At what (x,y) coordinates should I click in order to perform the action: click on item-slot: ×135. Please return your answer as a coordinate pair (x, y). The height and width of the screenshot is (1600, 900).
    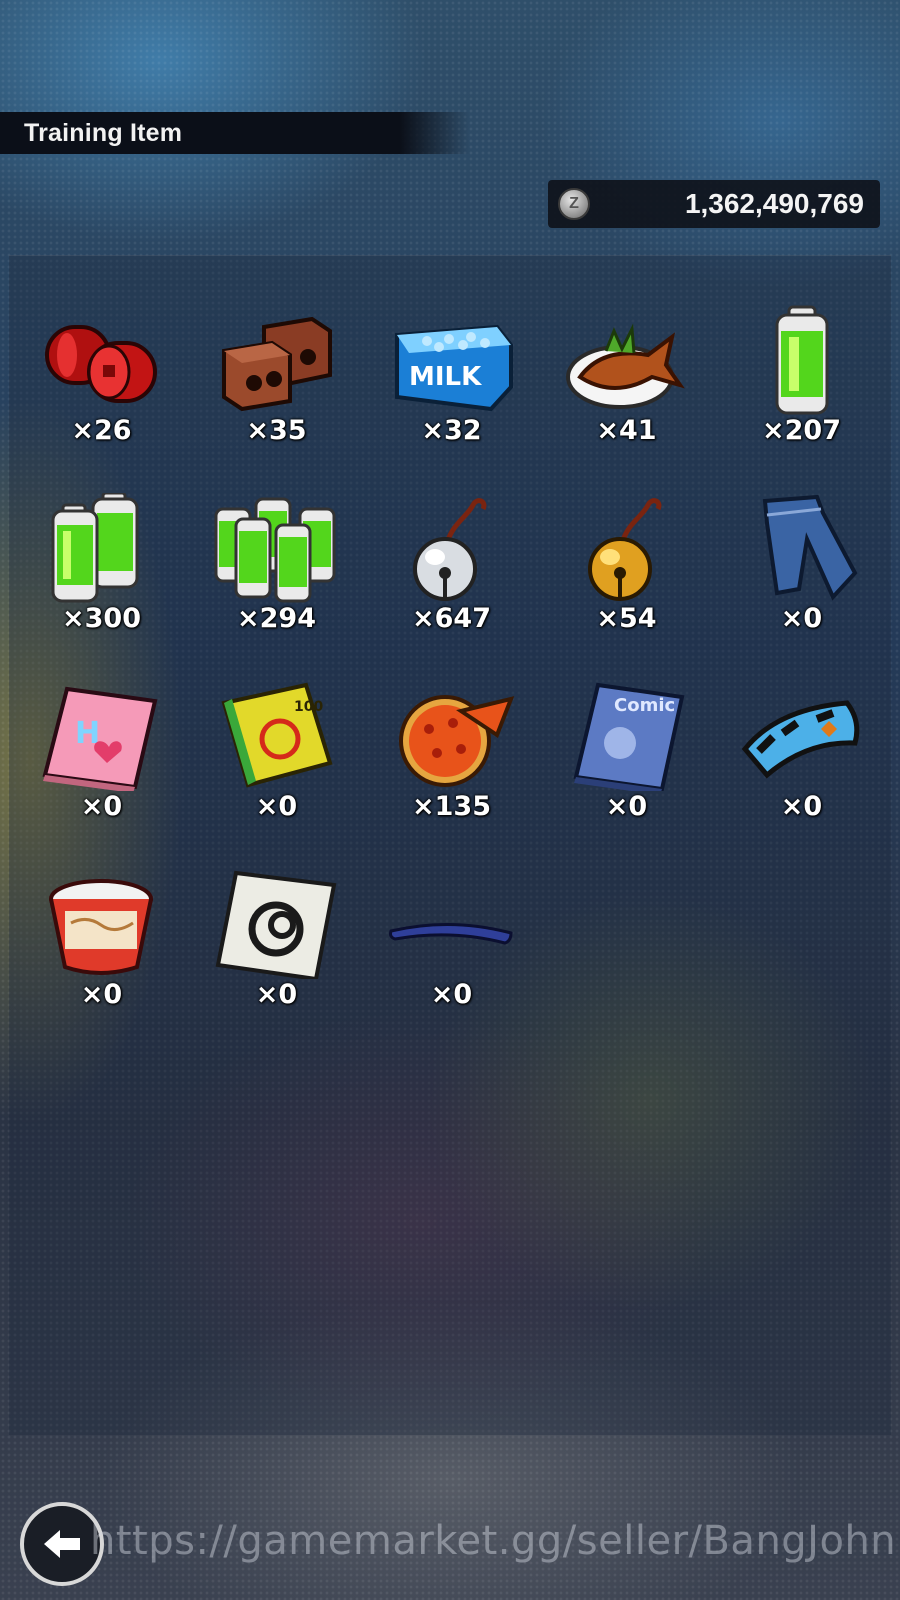
    Looking at the image, I should click on (451, 751).